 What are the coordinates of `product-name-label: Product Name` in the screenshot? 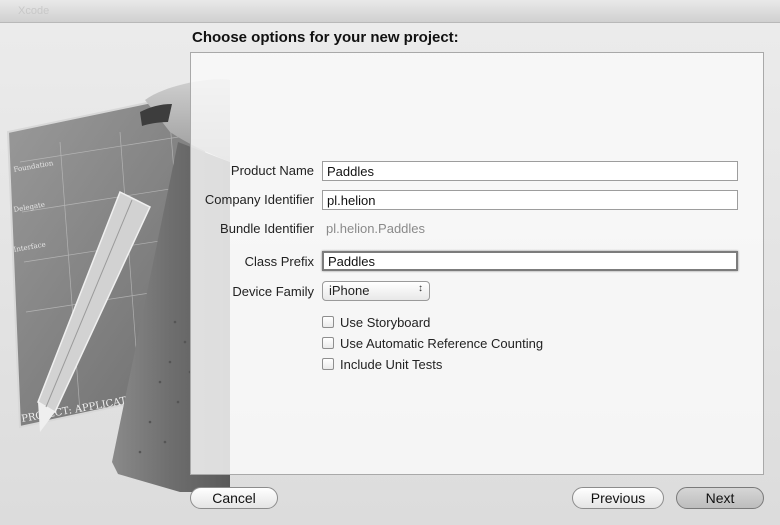 It's located at (272, 170).